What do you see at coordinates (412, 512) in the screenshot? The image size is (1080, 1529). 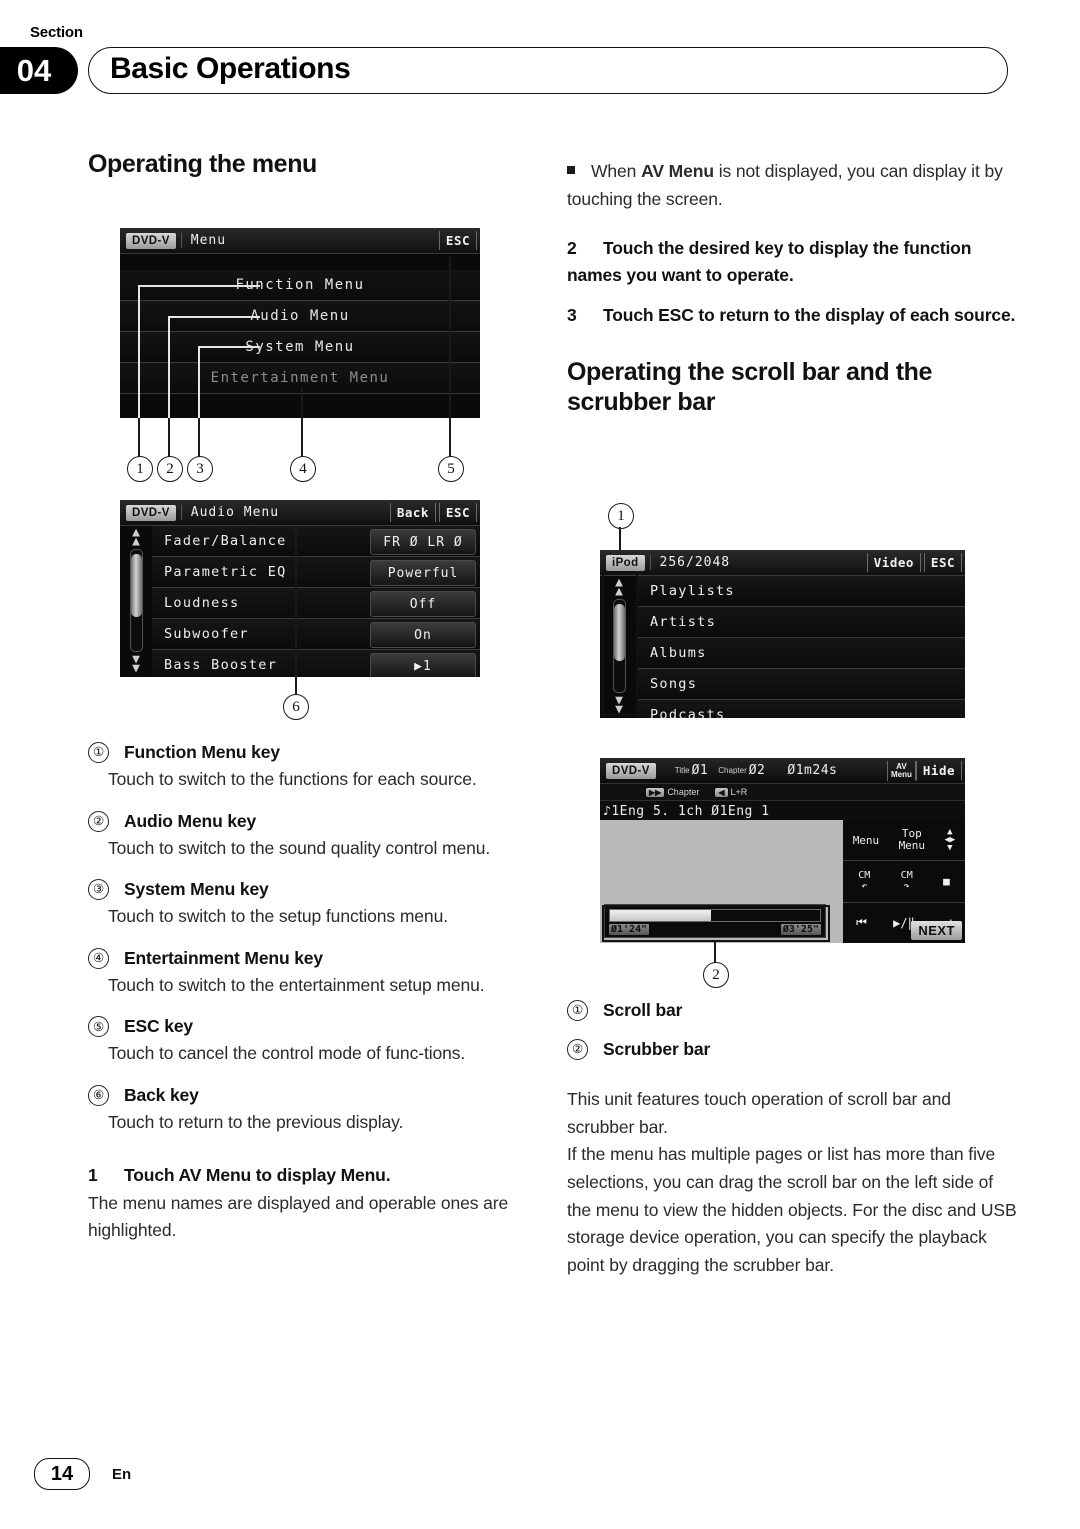 I see `back-button: Back` at bounding box center [412, 512].